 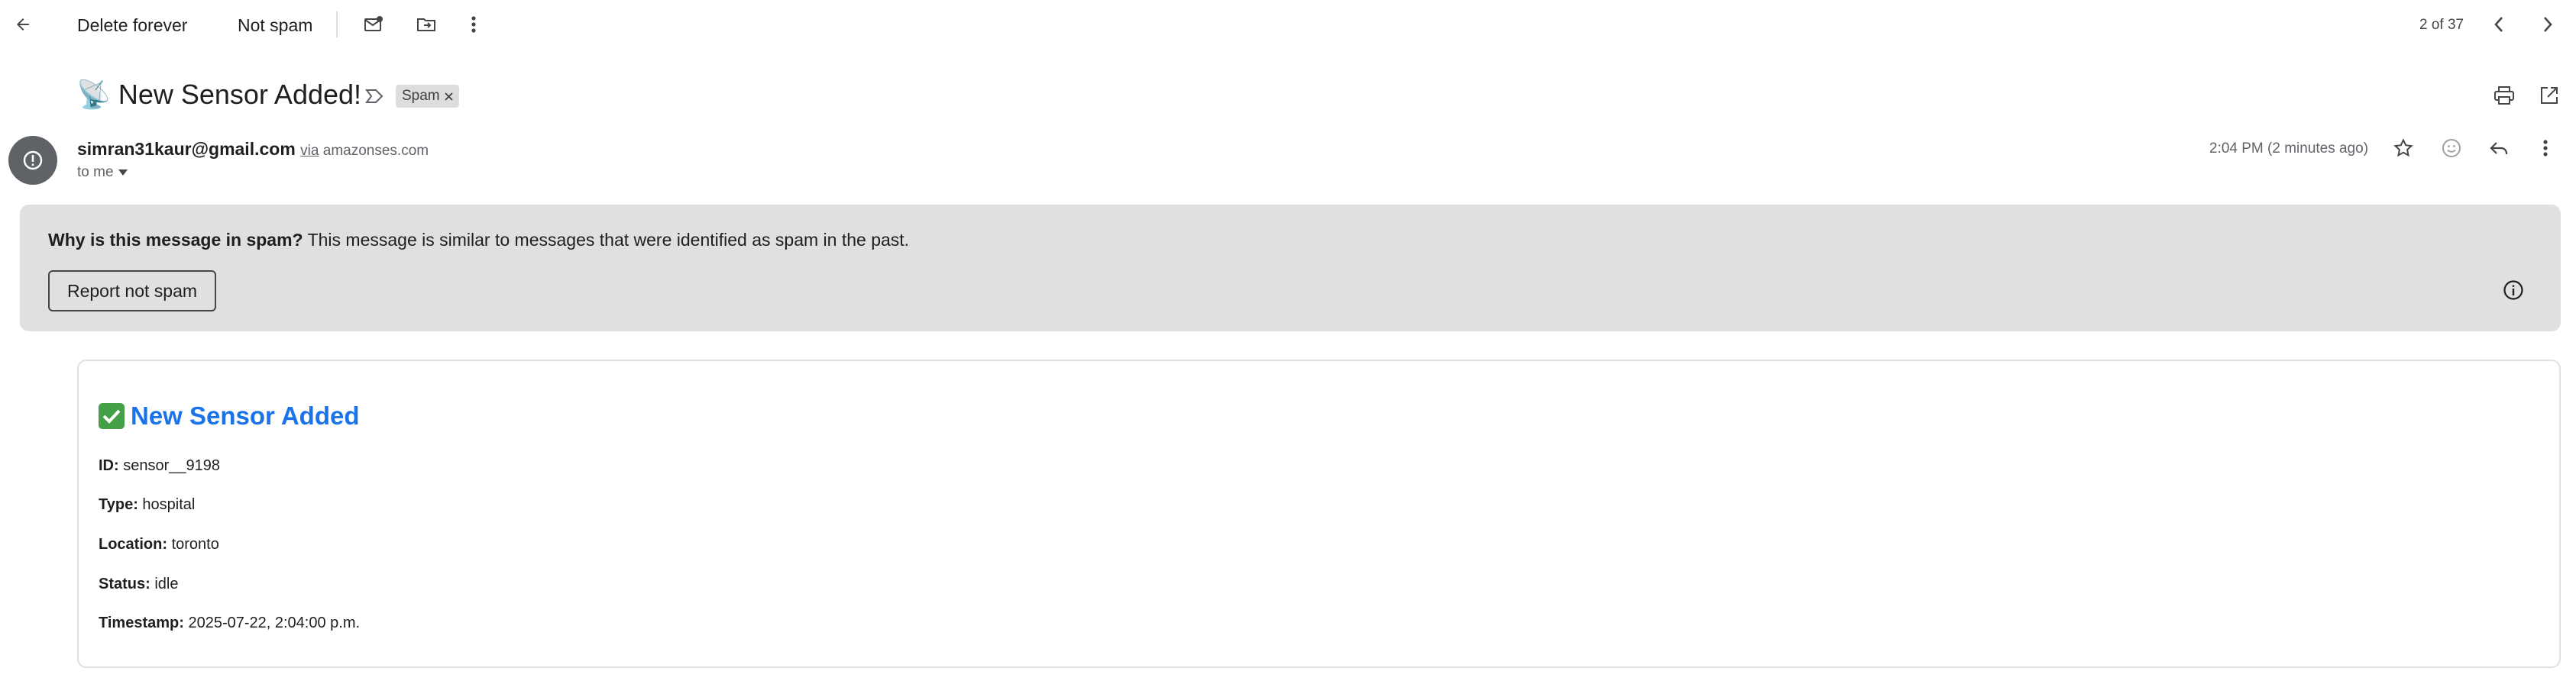 I want to click on chevron-left-icon, so click(x=2498, y=24).